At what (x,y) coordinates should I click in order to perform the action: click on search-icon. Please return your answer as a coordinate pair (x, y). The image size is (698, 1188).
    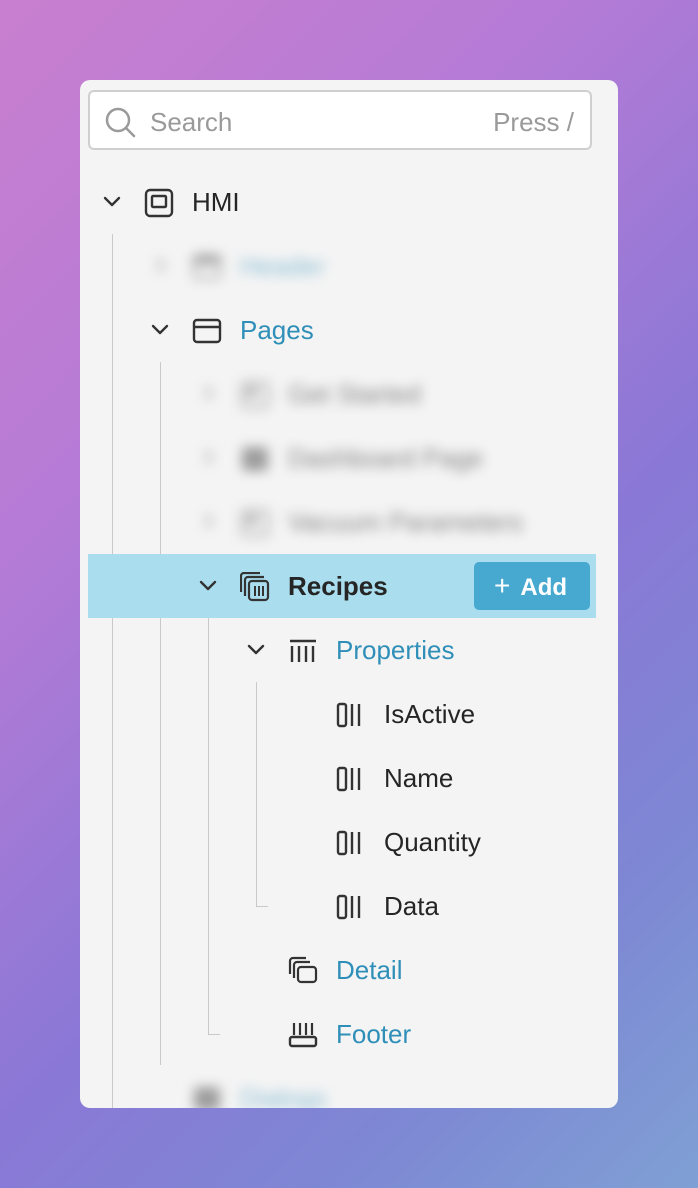
    Looking at the image, I should click on (120, 122).